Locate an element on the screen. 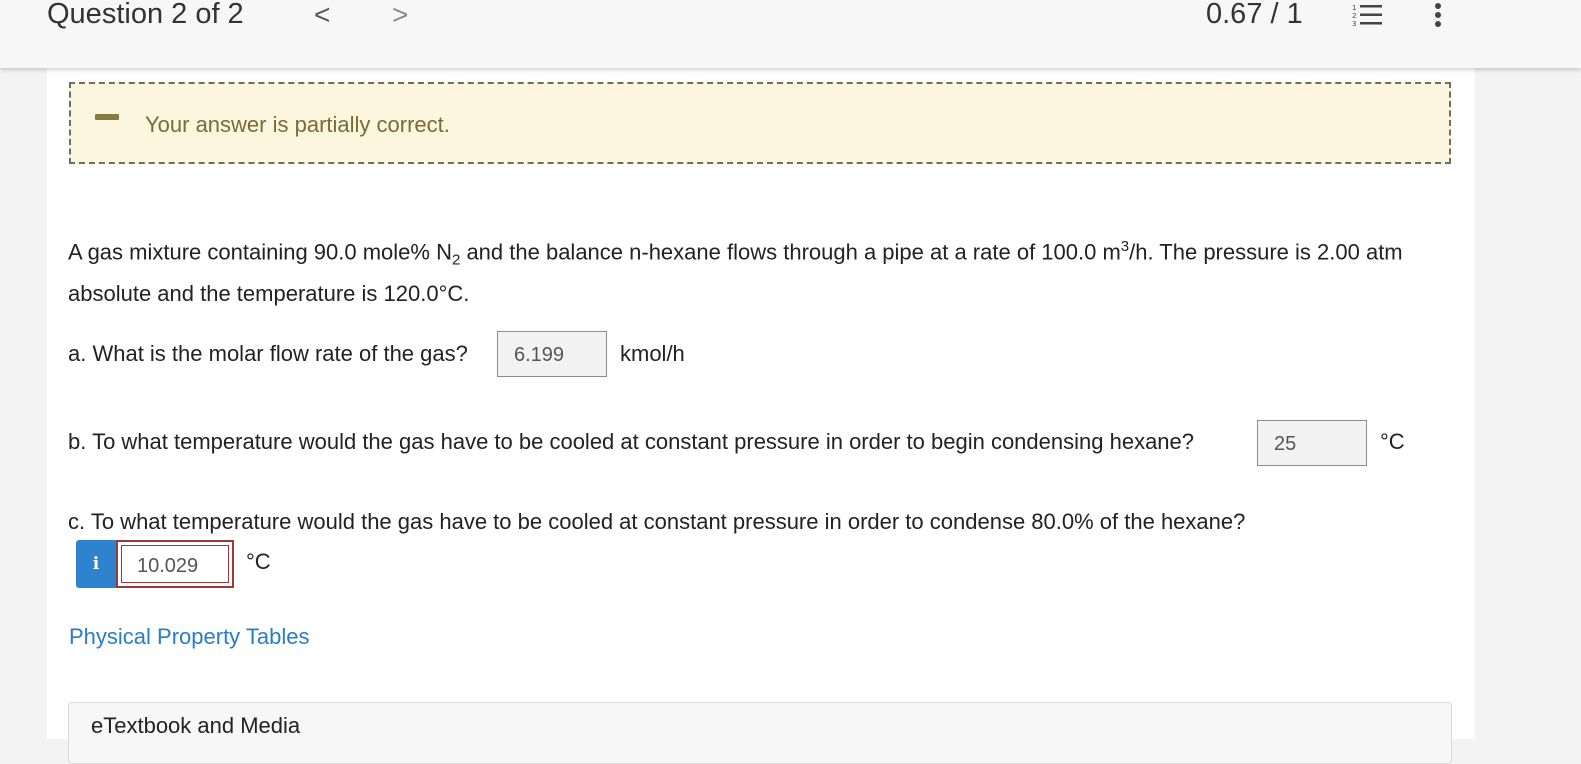  numbered-list-icon: 1 2 3 is located at coordinates (1368, 15).